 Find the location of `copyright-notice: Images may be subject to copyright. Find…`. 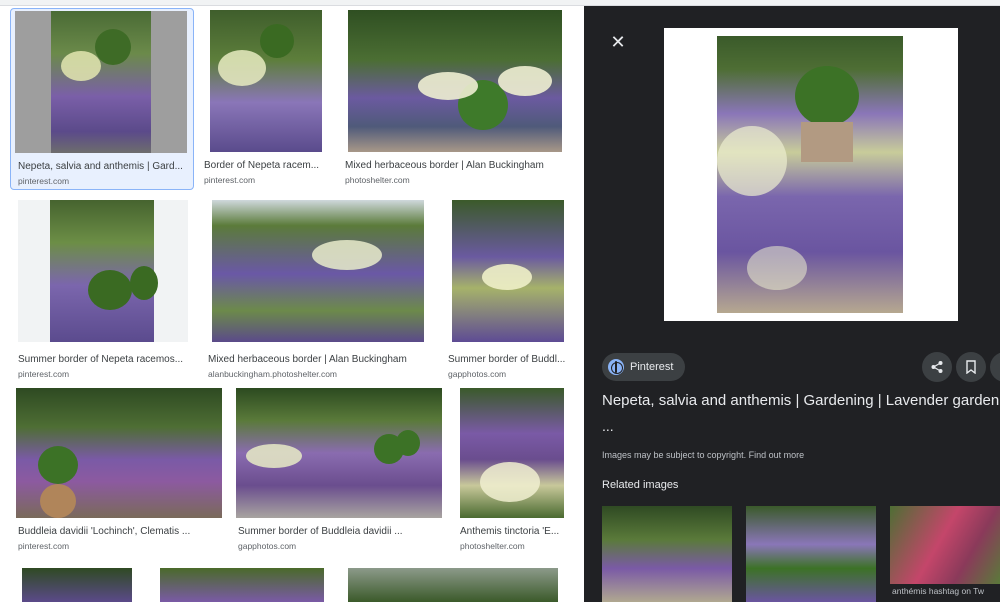

copyright-notice: Images may be subject to copyright. Find… is located at coordinates (703, 455).